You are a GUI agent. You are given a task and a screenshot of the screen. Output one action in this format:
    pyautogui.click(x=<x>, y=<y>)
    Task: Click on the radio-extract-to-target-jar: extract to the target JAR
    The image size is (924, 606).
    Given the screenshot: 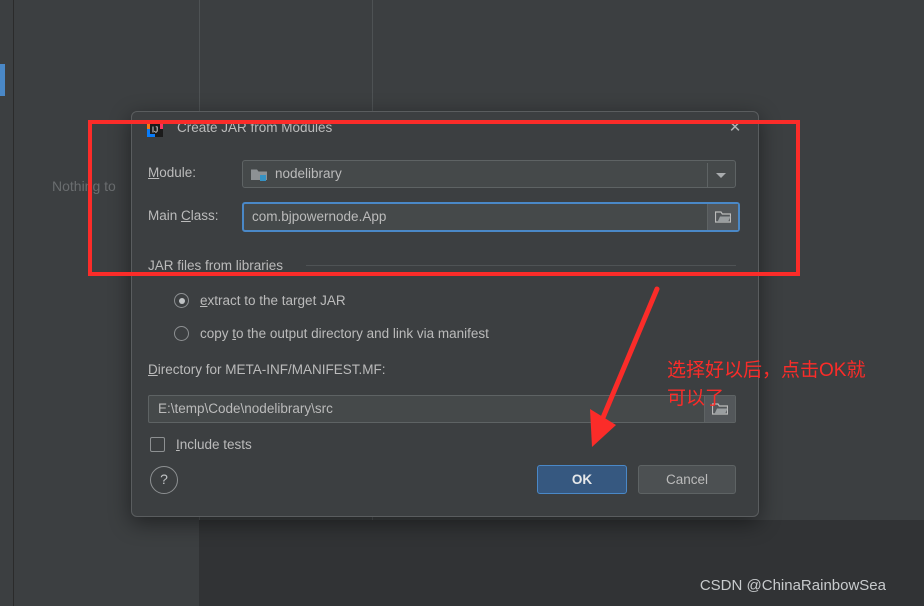 What is the action you would take?
    pyautogui.click(x=260, y=300)
    